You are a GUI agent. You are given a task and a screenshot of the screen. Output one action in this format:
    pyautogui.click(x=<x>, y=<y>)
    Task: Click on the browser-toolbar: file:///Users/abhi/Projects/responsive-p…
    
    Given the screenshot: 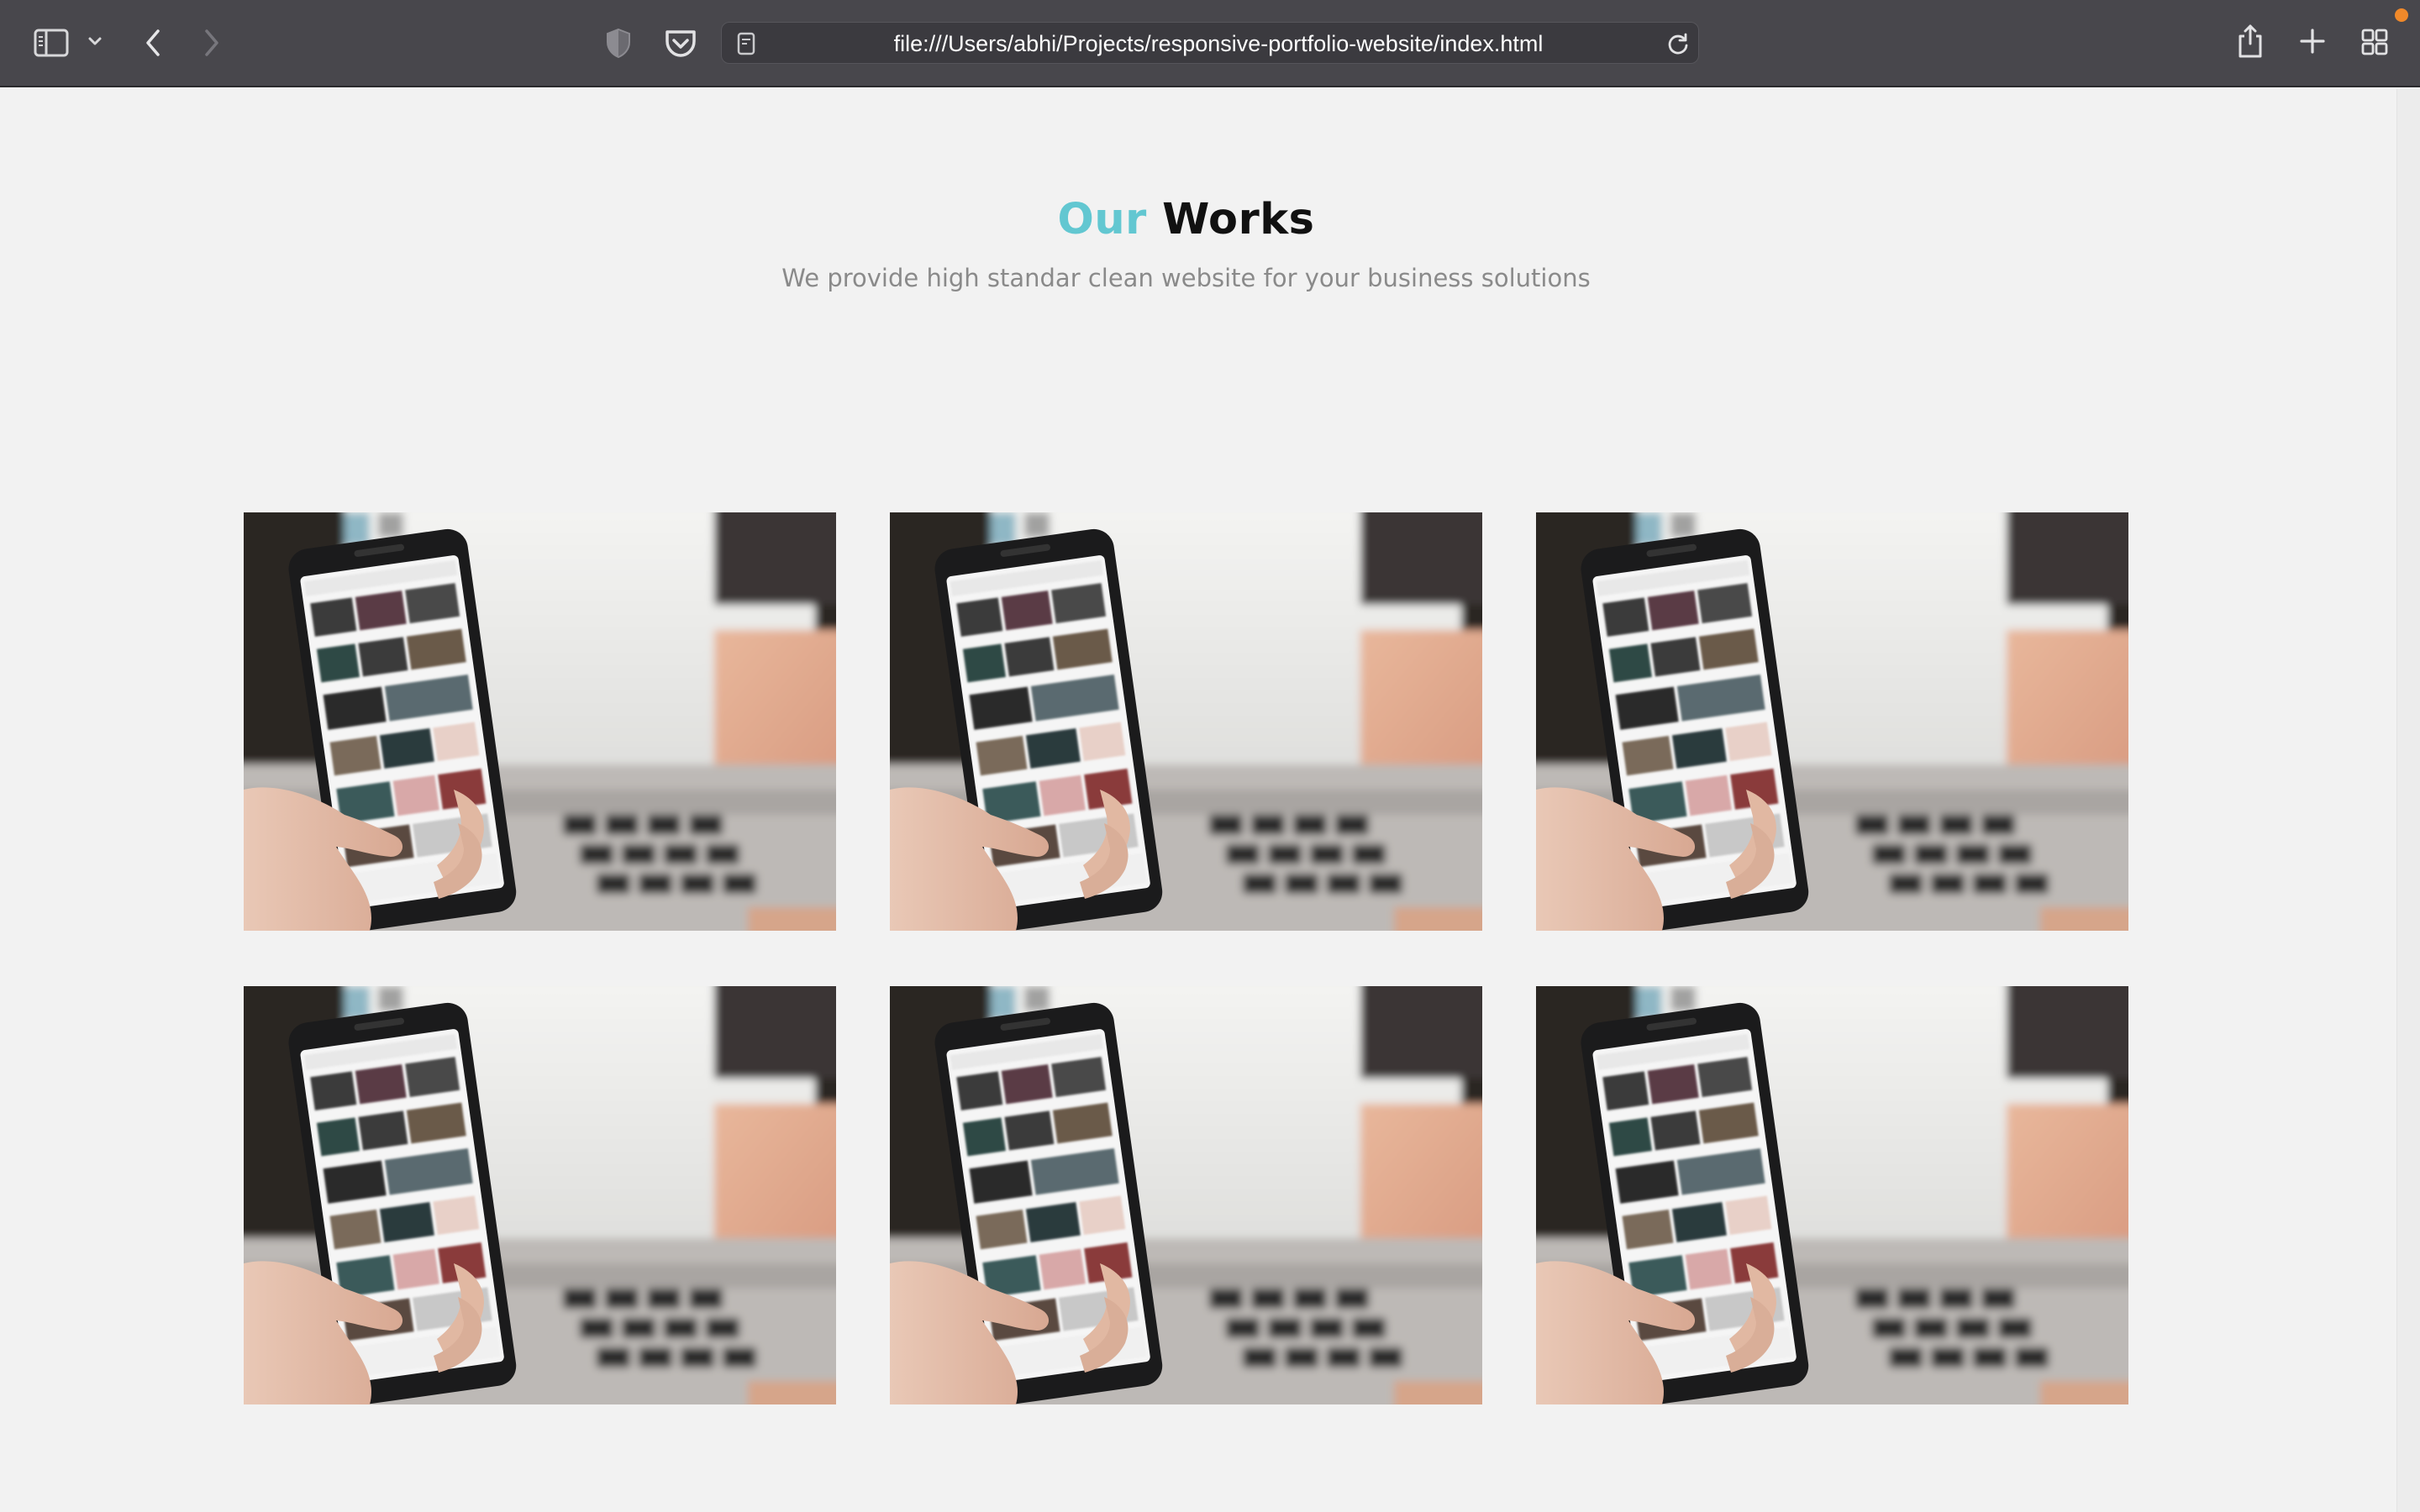 What is the action you would take?
    pyautogui.click(x=1210, y=43)
    